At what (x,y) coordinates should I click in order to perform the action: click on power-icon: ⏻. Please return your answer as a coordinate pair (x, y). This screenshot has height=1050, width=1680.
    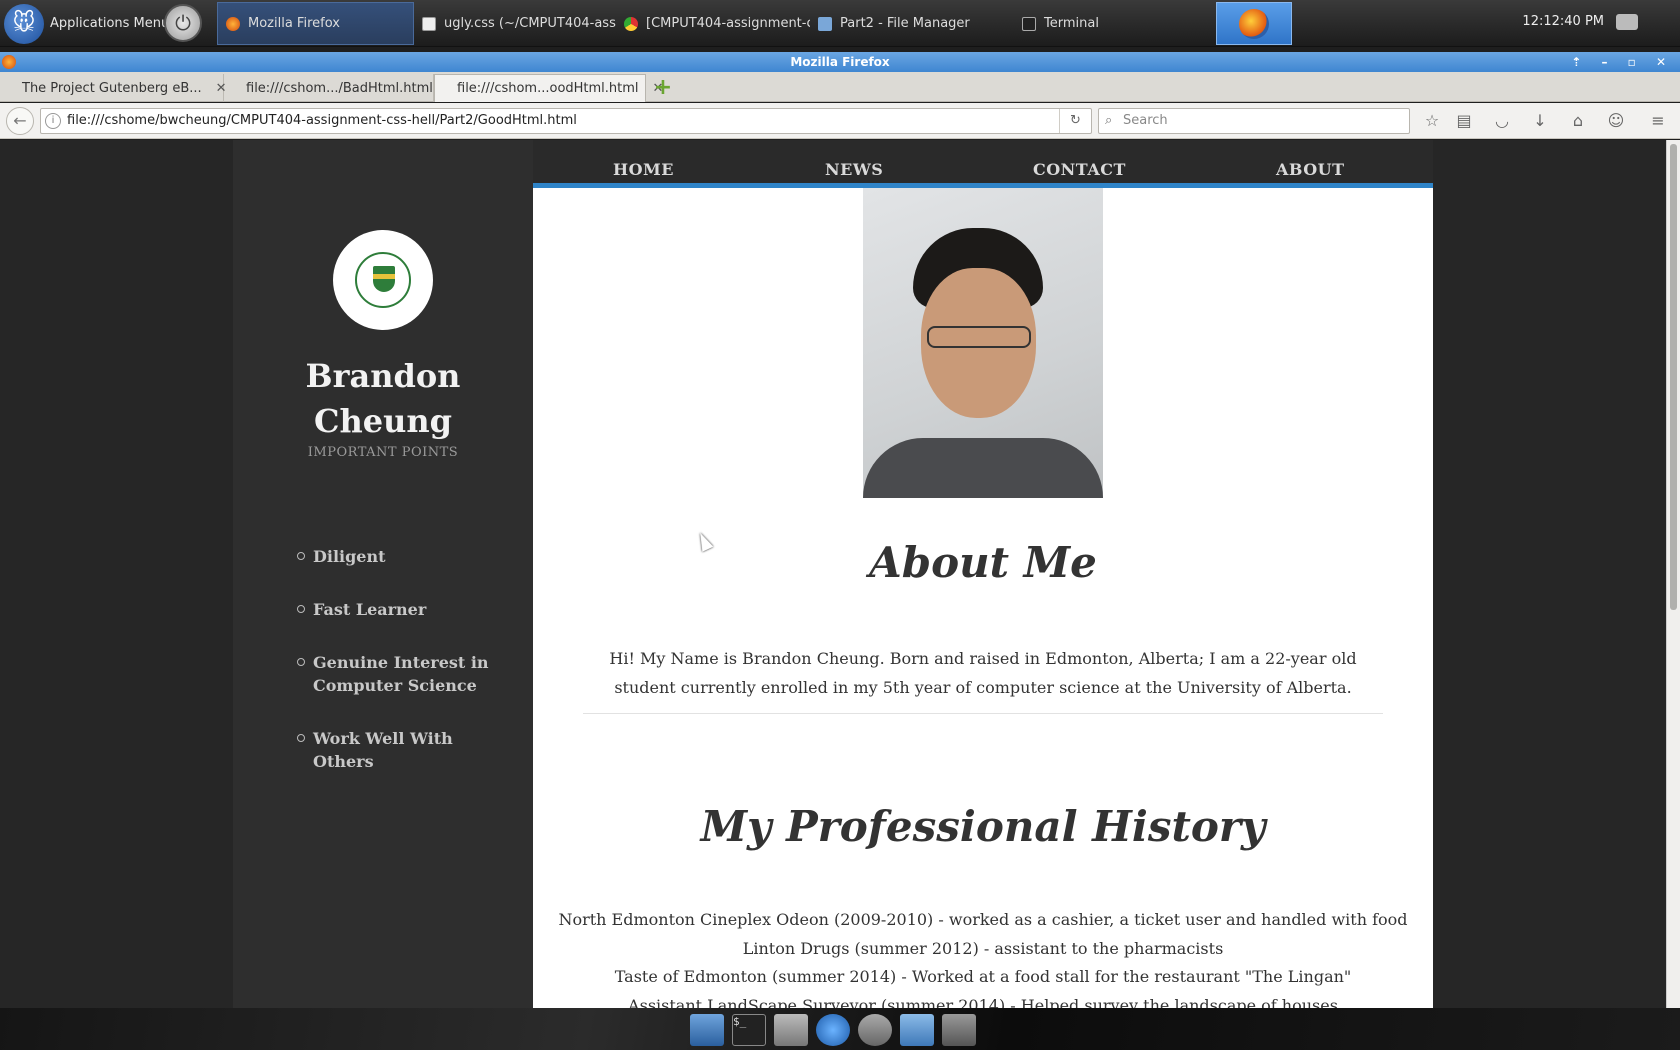
    Looking at the image, I should click on (183, 23).